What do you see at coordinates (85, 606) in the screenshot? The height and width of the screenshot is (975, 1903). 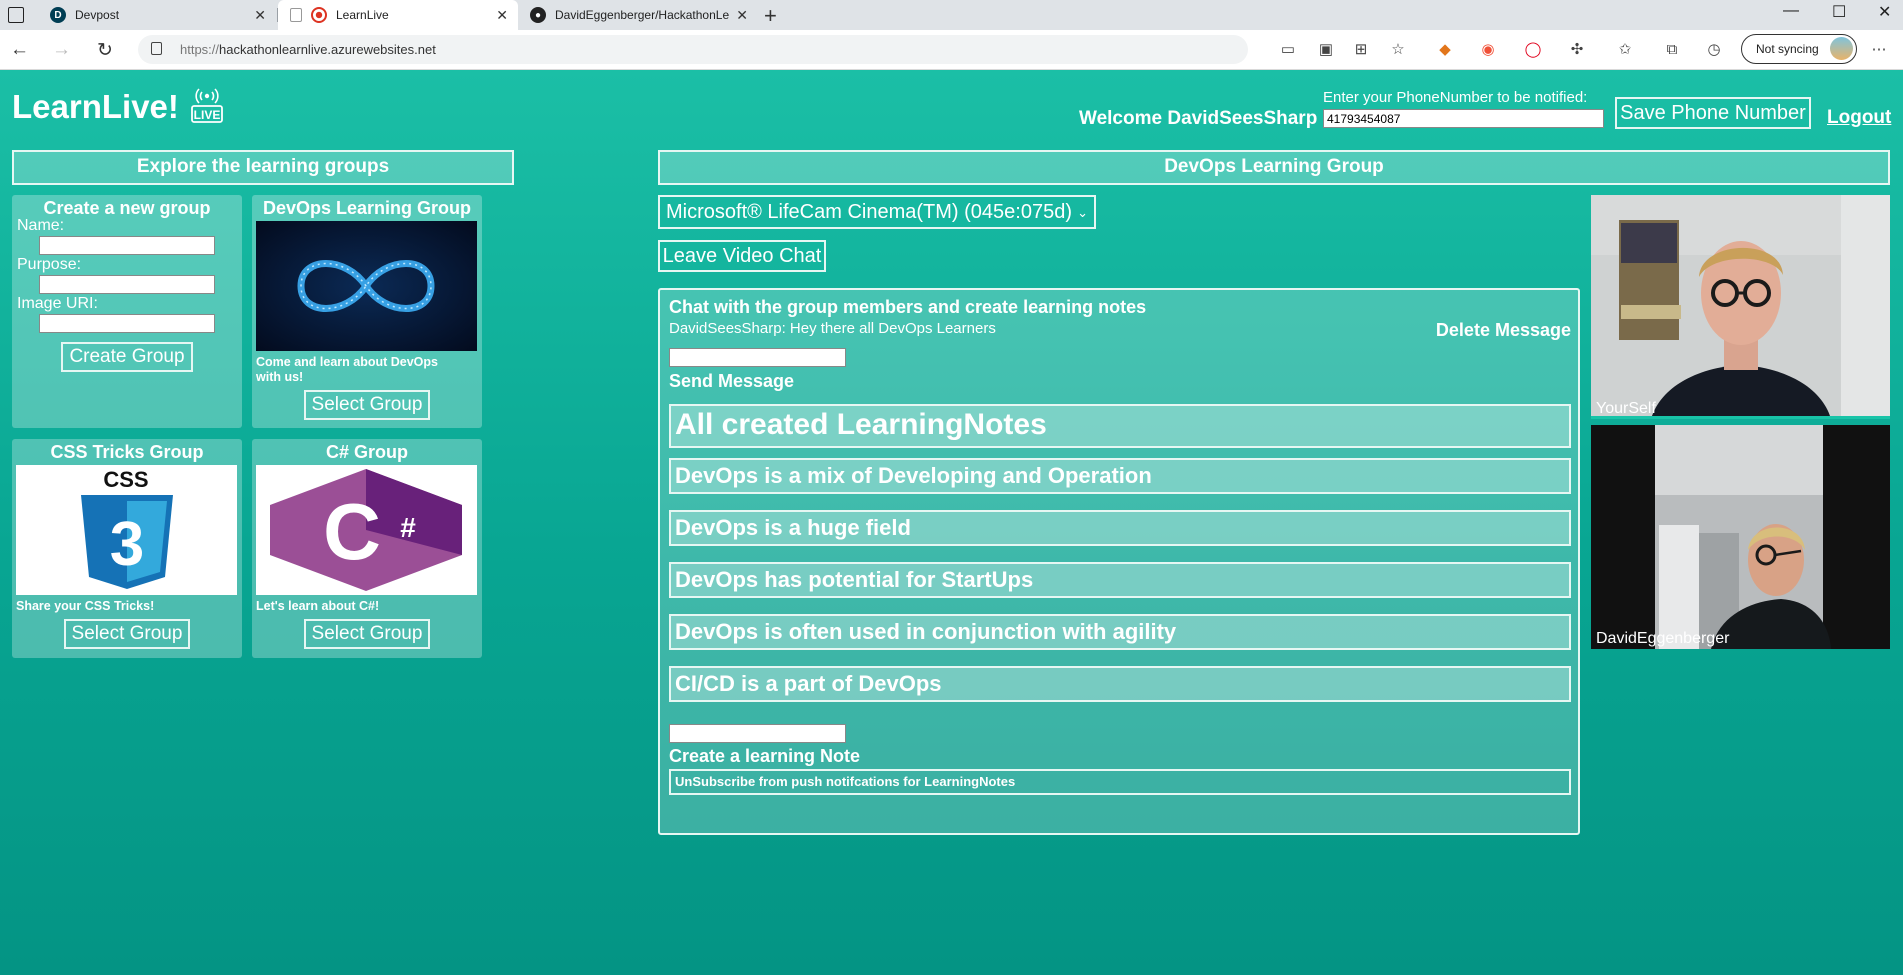 I see `card-description: Share your CSS Tricks!` at bounding box center [85, 606].